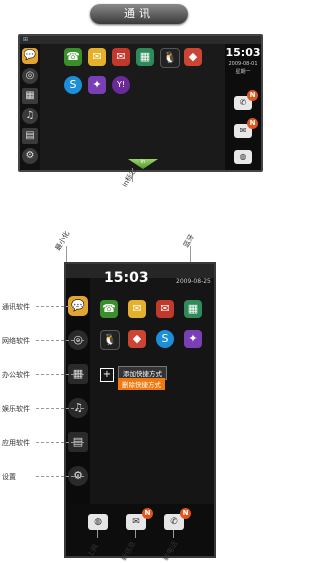 This screenshot has height=563, width=320. What do you see at coordinates (30, 107) in the screenshot?
I see `sidebar: 💬 ◎ ▦ ♫ ▤ ⚙` at bounding box center [30, 107].